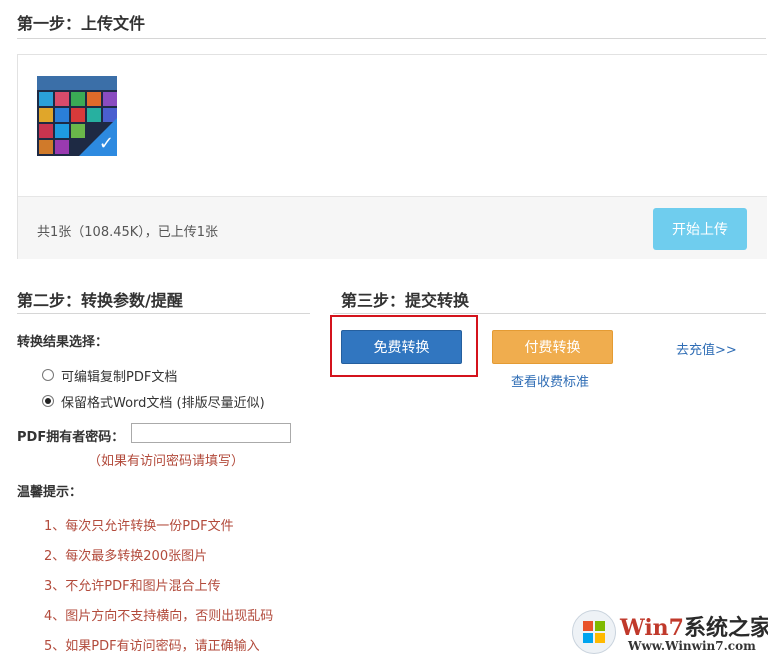 This screenshot has width=768, height=659. I want to click on free-convert-button: 免费转换, so click(401, 347).